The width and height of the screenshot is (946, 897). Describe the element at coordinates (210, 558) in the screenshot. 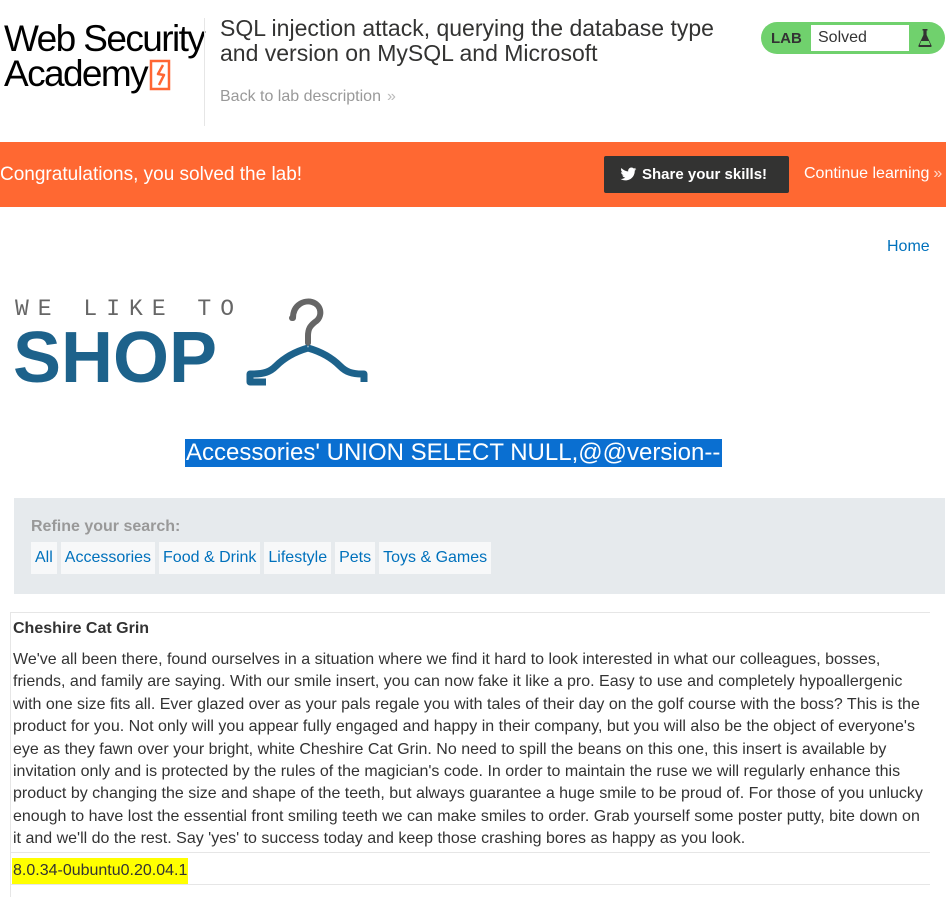

I see `filter-food-drink: Food & Drink` at that location.